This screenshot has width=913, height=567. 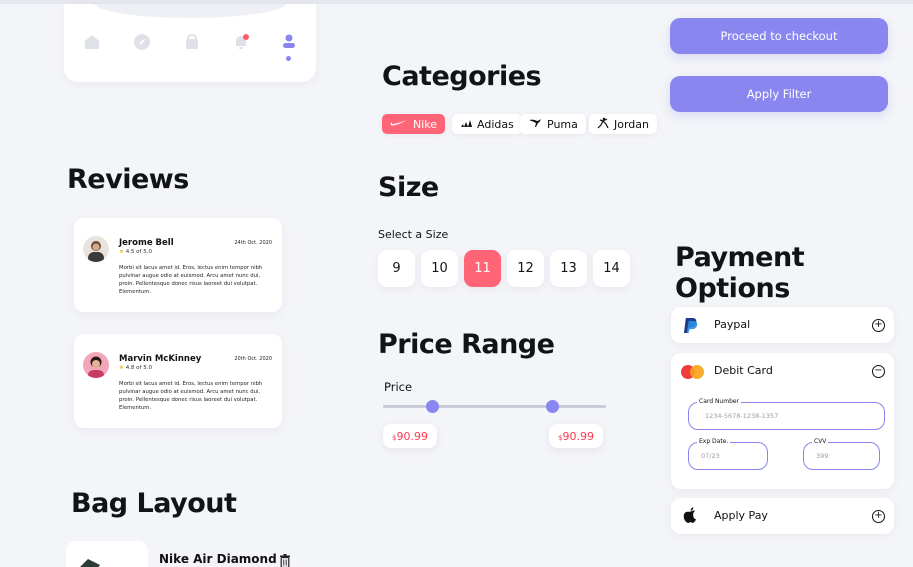 What do you see at coordinates (728, 454) in the screenshot?
I see `exp-date-field: Exp Date. 07/23` at bounding box center [728, 454].